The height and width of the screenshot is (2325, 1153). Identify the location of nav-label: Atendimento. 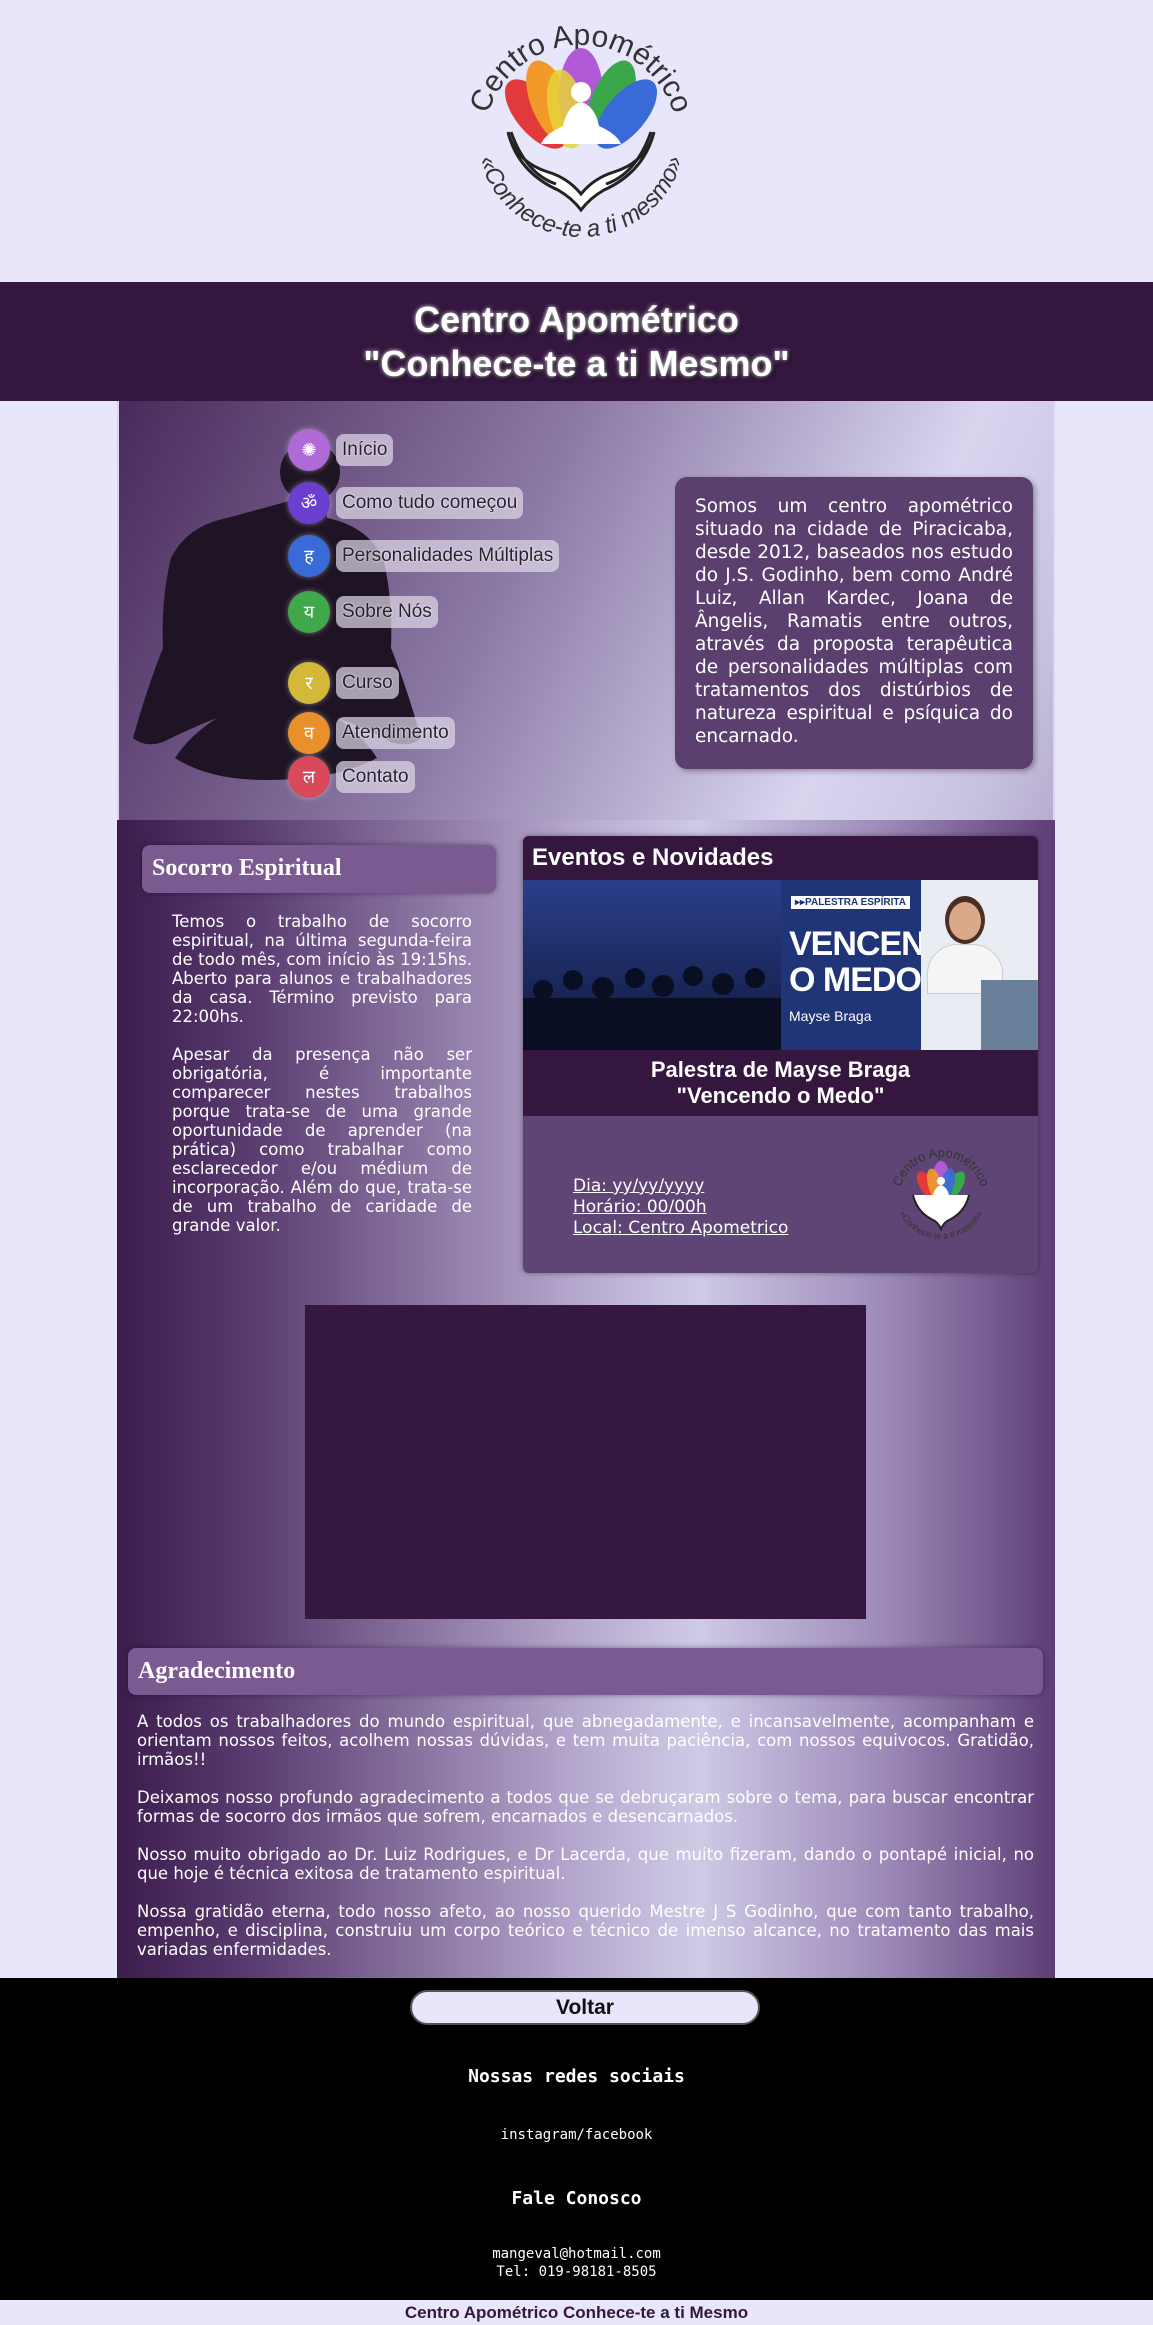
(395, 733).